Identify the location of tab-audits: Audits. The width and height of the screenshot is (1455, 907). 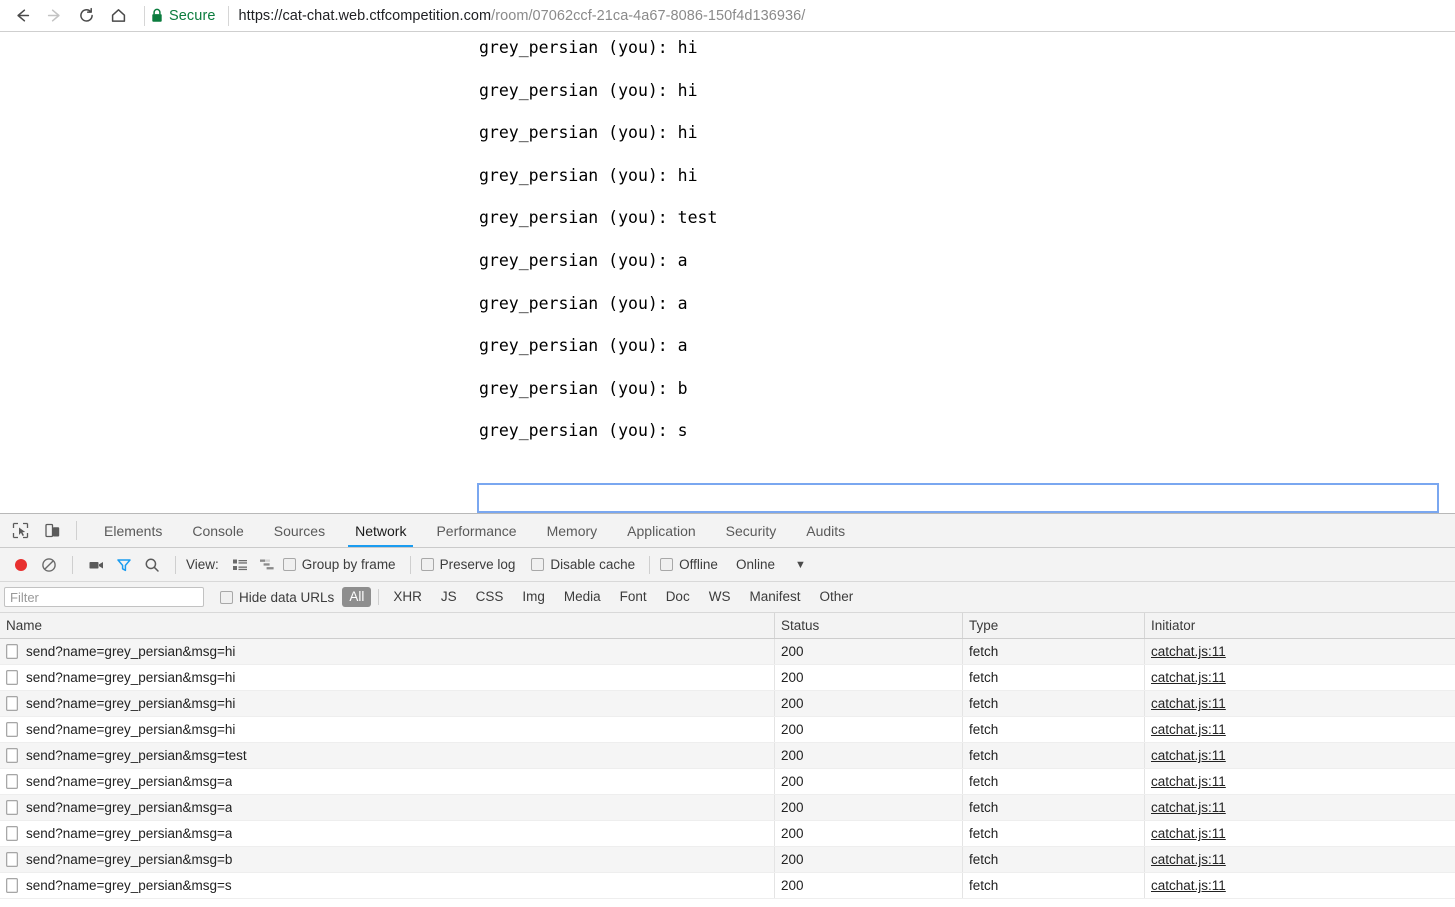
(825, 530).